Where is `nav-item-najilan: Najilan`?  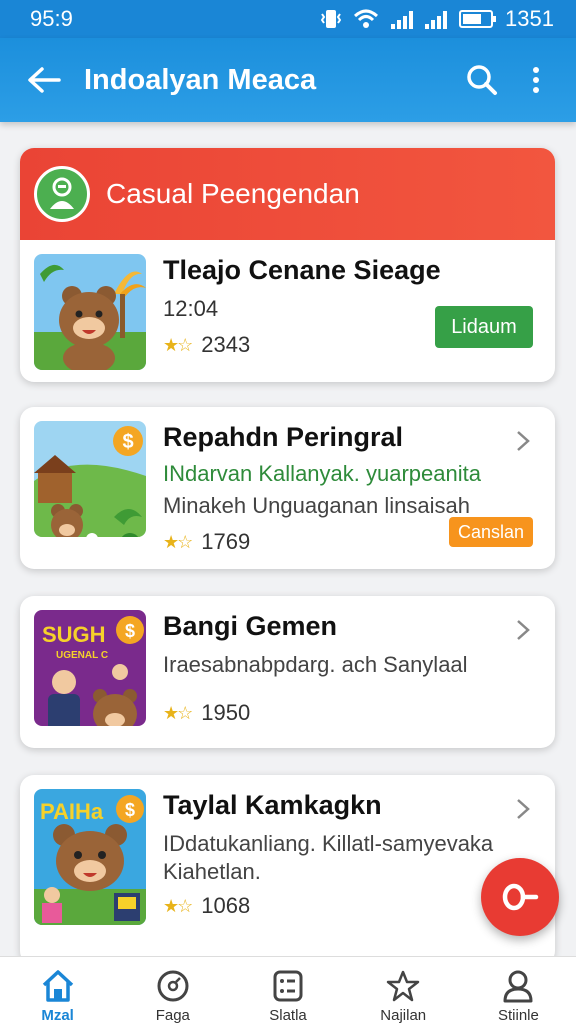
nav-item-najilan: Najilan is located at coordinates (403, 990).